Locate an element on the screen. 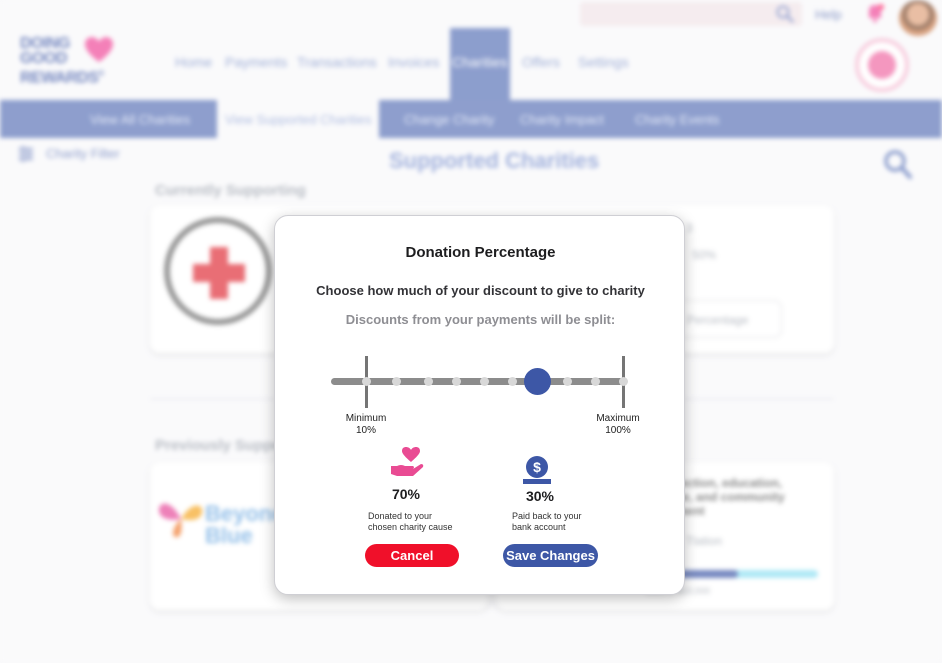 Image resolution: width=942 pixels, height=663 pixels. heart-hand-icon is located at coordinates (407, 461).